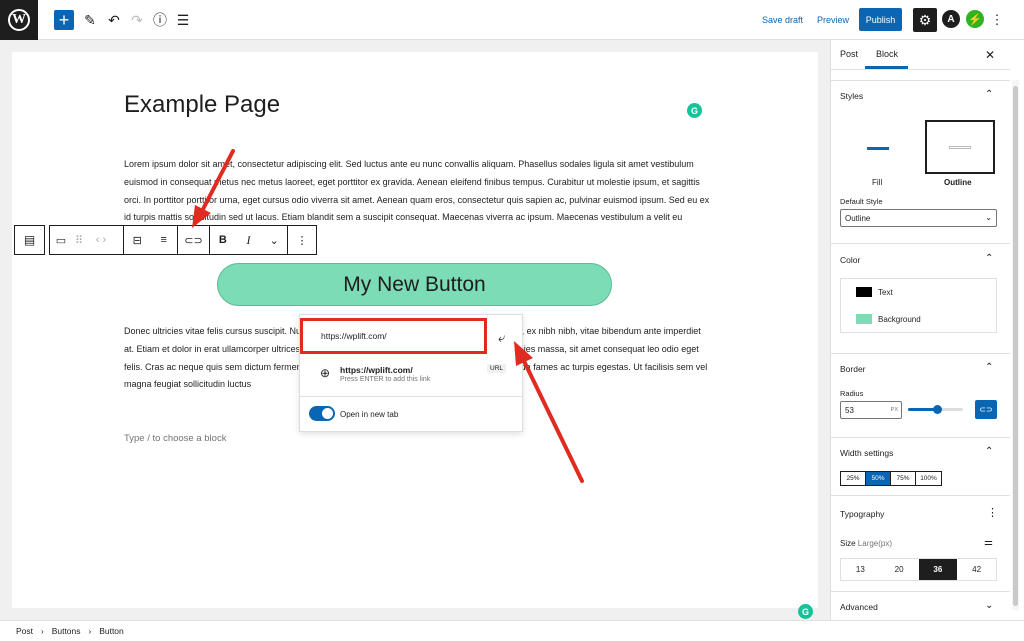  I want to click on settings-button: ⚙, so click(925, 20).